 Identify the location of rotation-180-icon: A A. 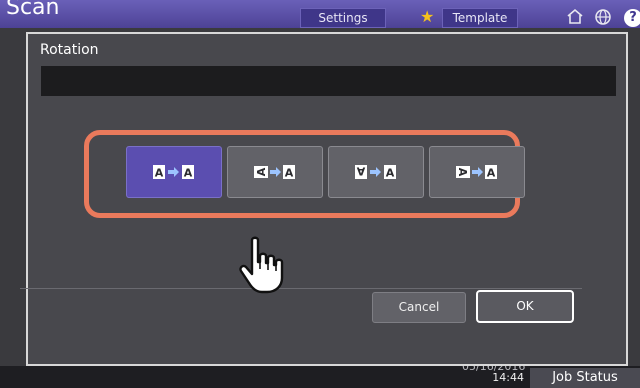
(375, 172).